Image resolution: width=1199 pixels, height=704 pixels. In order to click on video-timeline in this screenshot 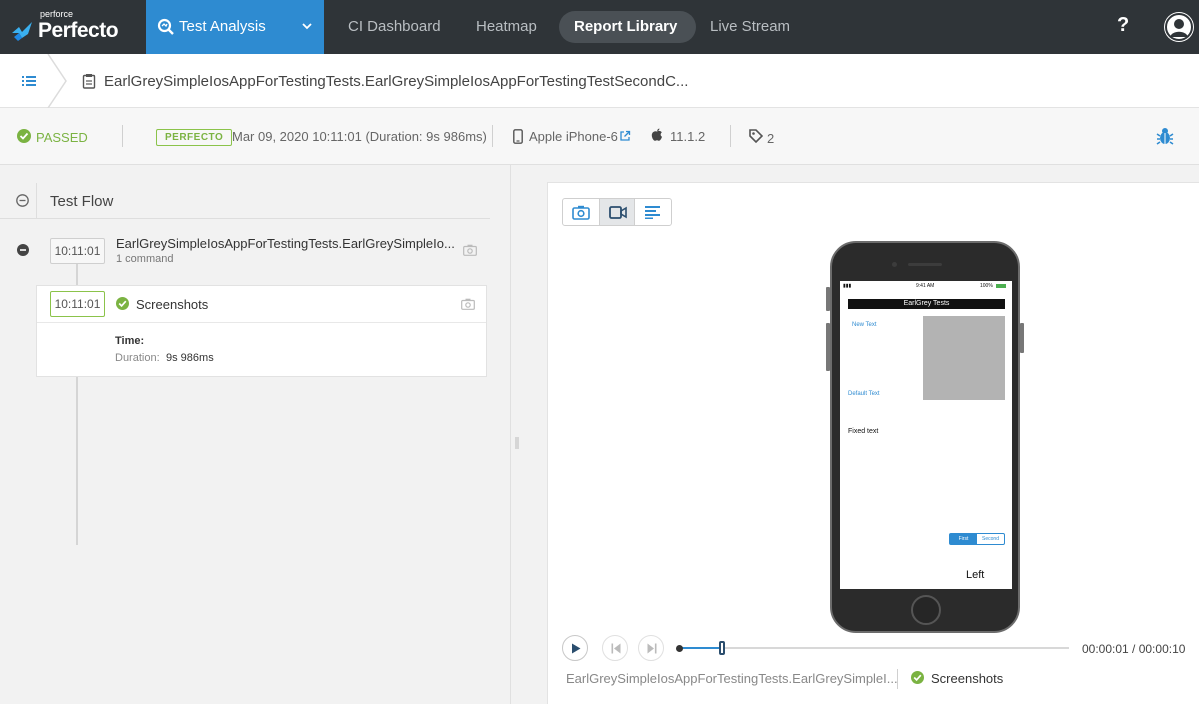, I will do `click(874, 648)`.